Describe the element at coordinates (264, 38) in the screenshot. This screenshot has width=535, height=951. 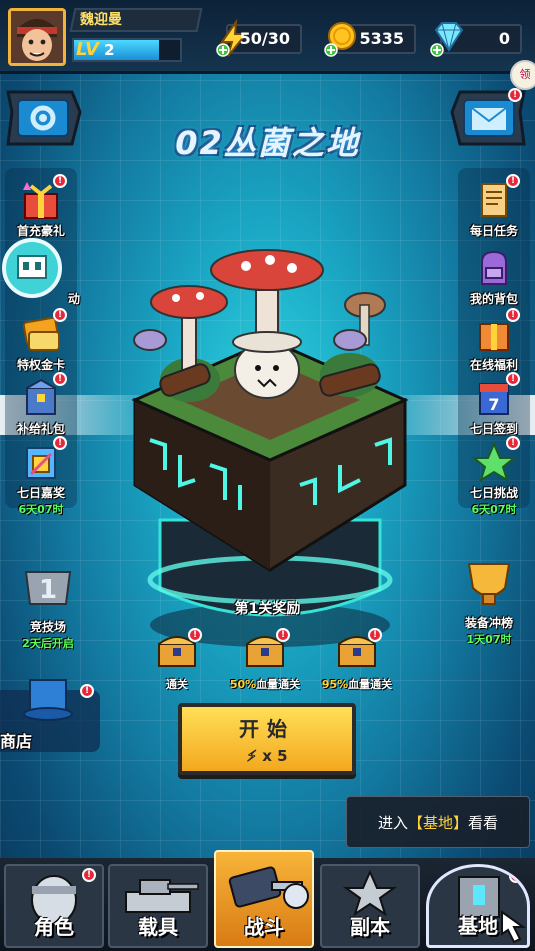
I see `energy-value: 50/30` at that location.